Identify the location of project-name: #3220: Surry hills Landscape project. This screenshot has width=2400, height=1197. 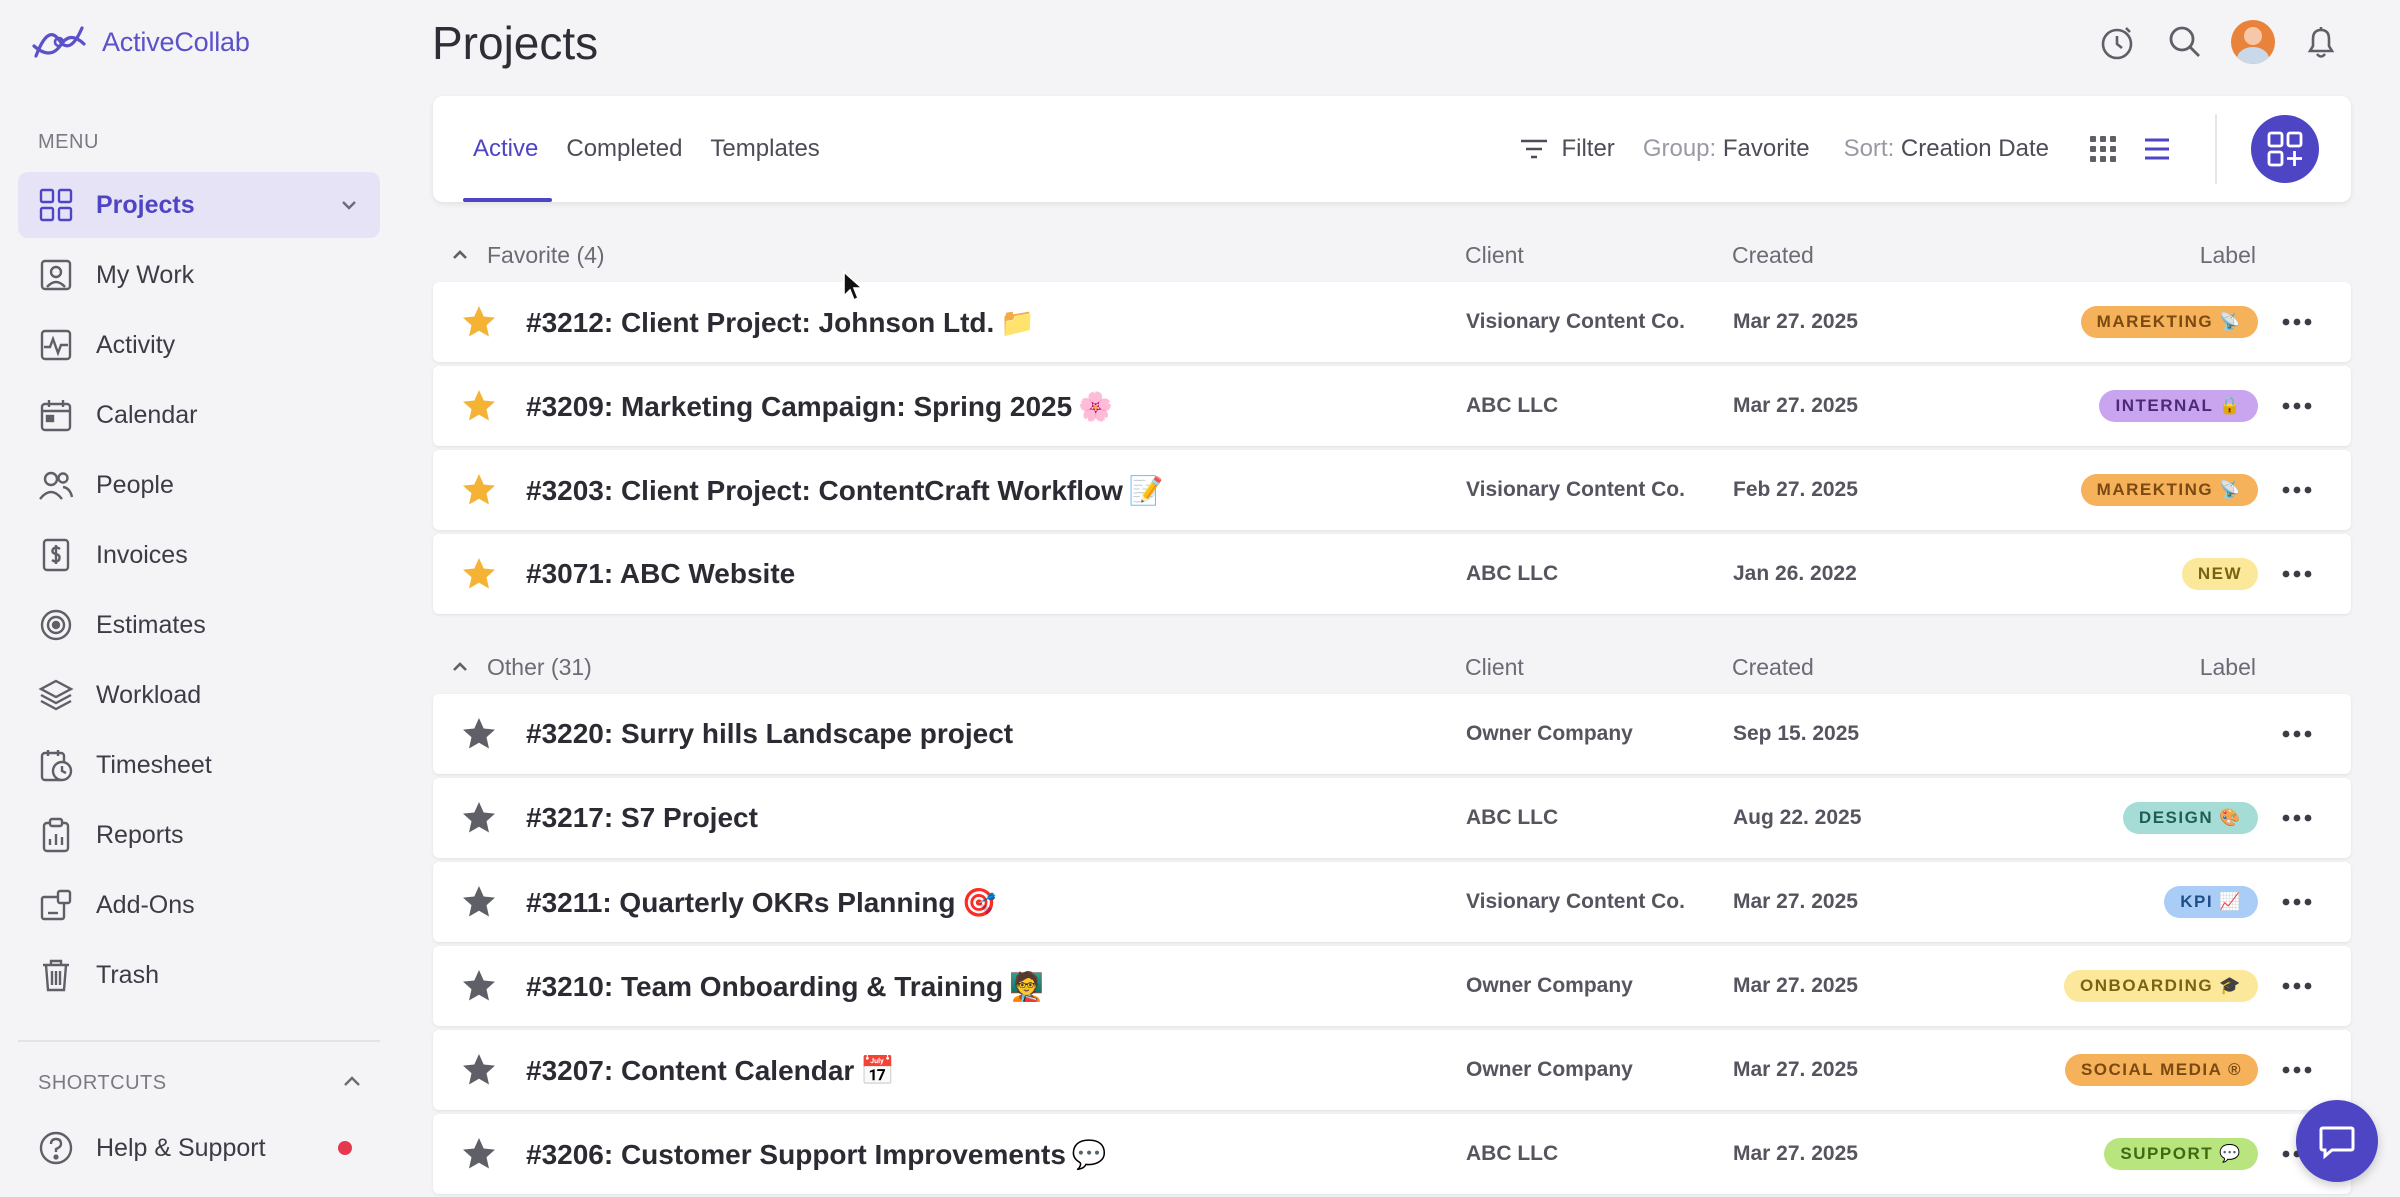
(769, 734).